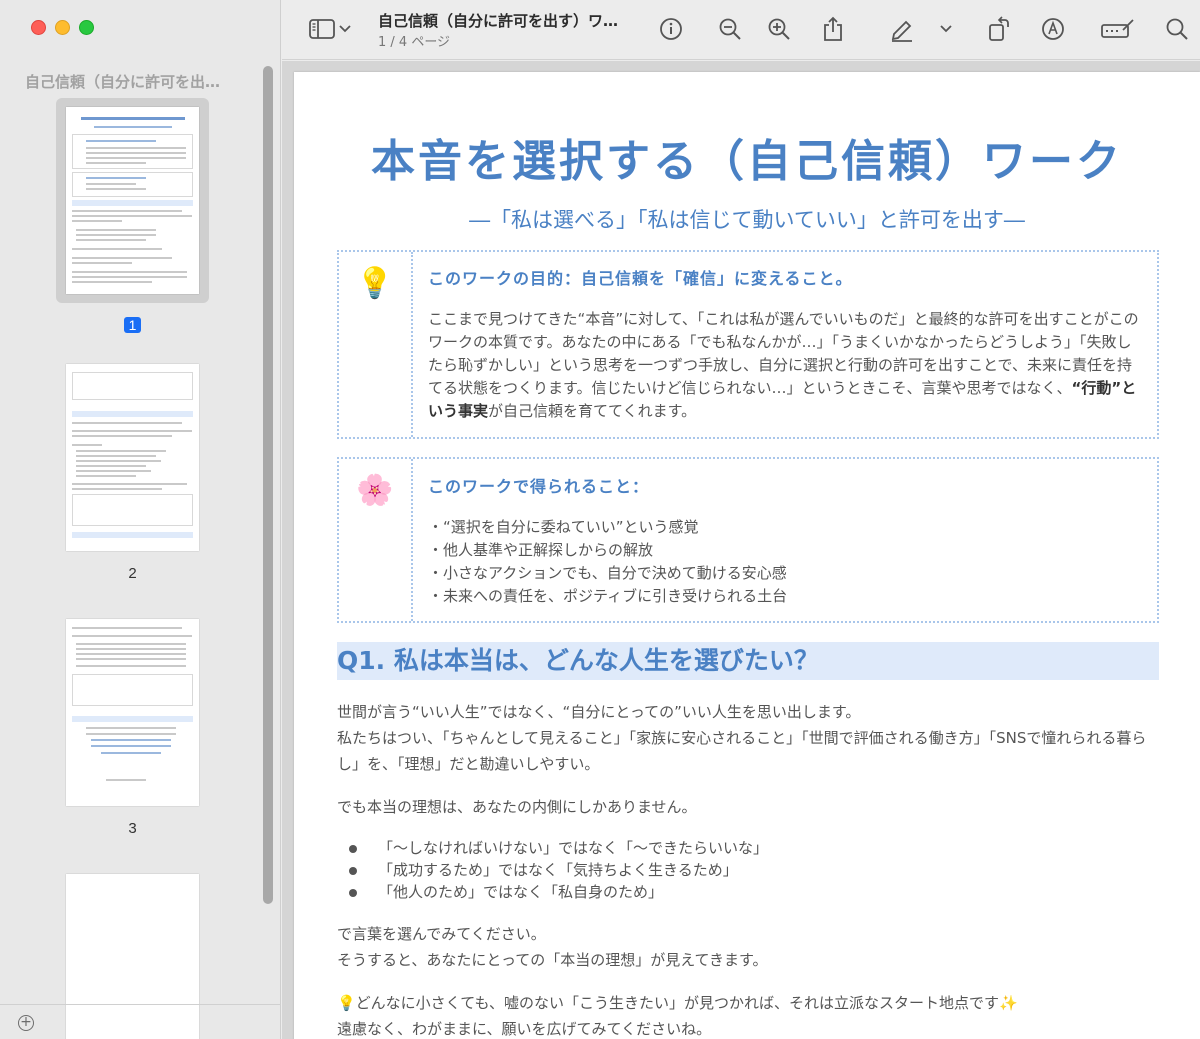 The height and width of the screenshot is (1039, 1200). I want to click on page-thumbnail-3: 3, so click(132, 728).